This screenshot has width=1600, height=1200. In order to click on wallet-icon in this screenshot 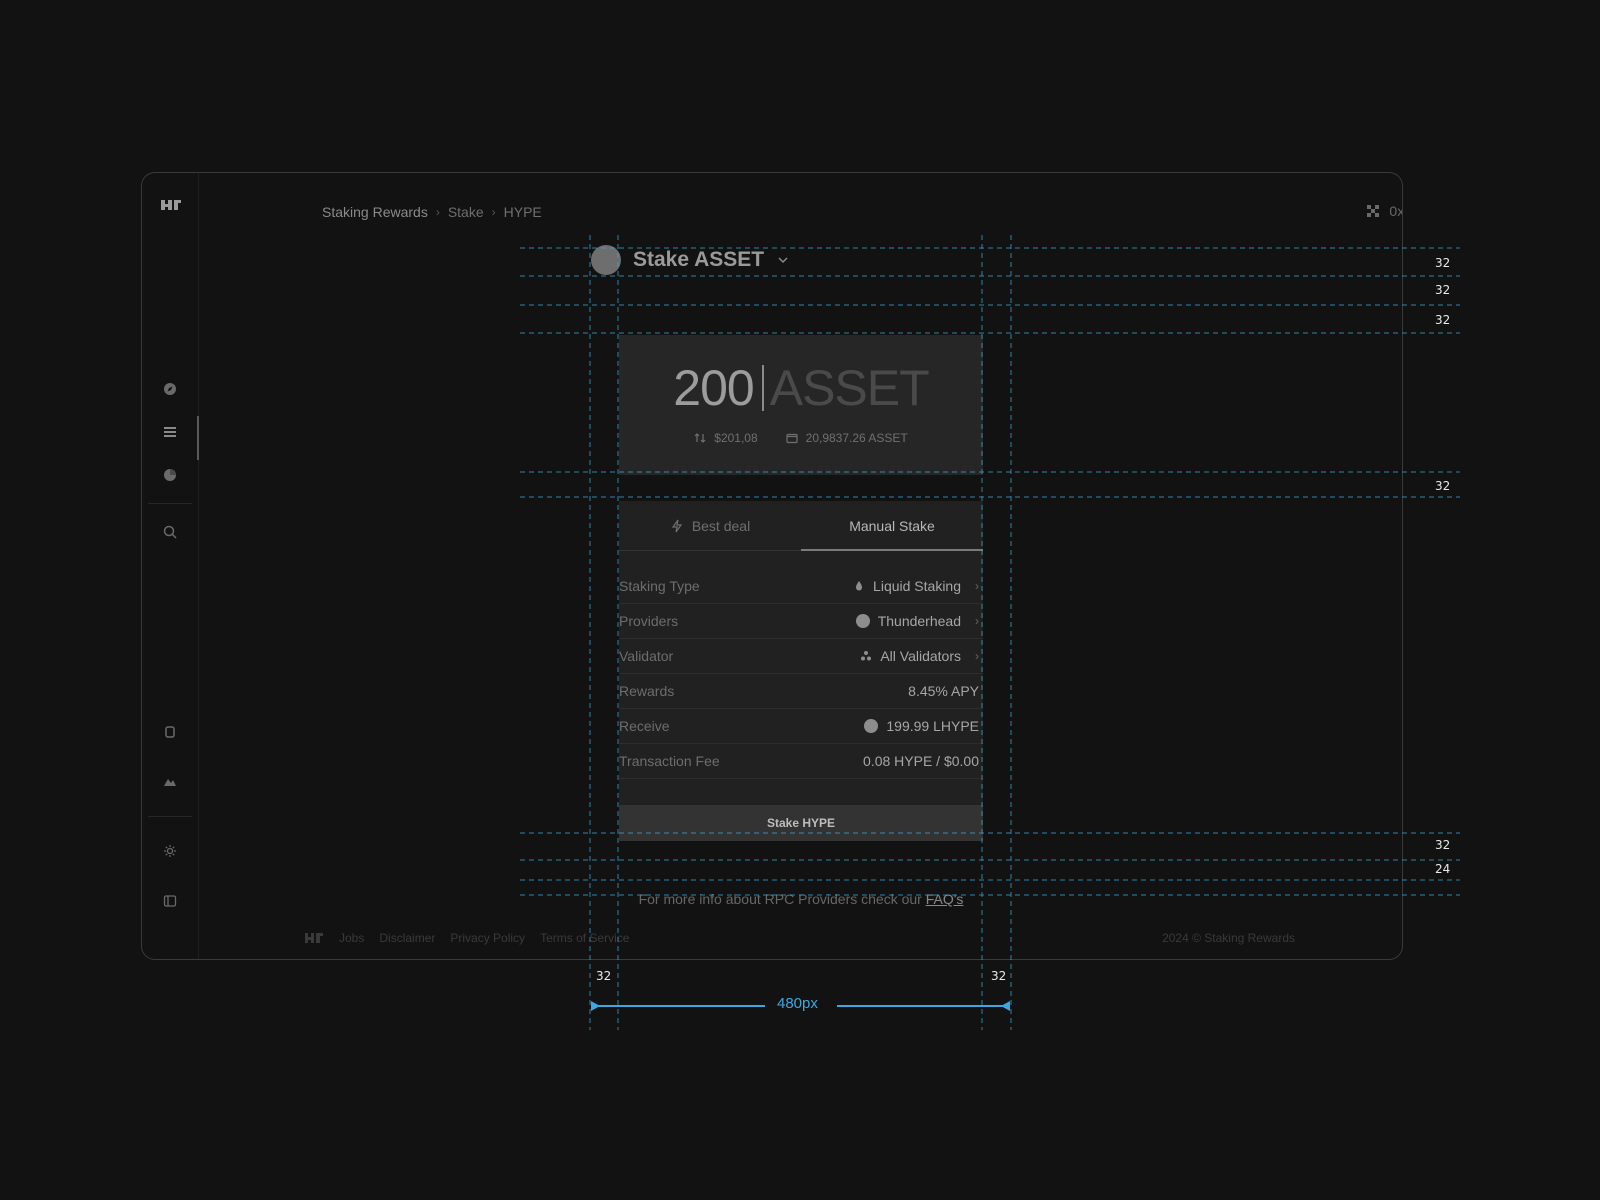, I will do `click(1373, 211)`.